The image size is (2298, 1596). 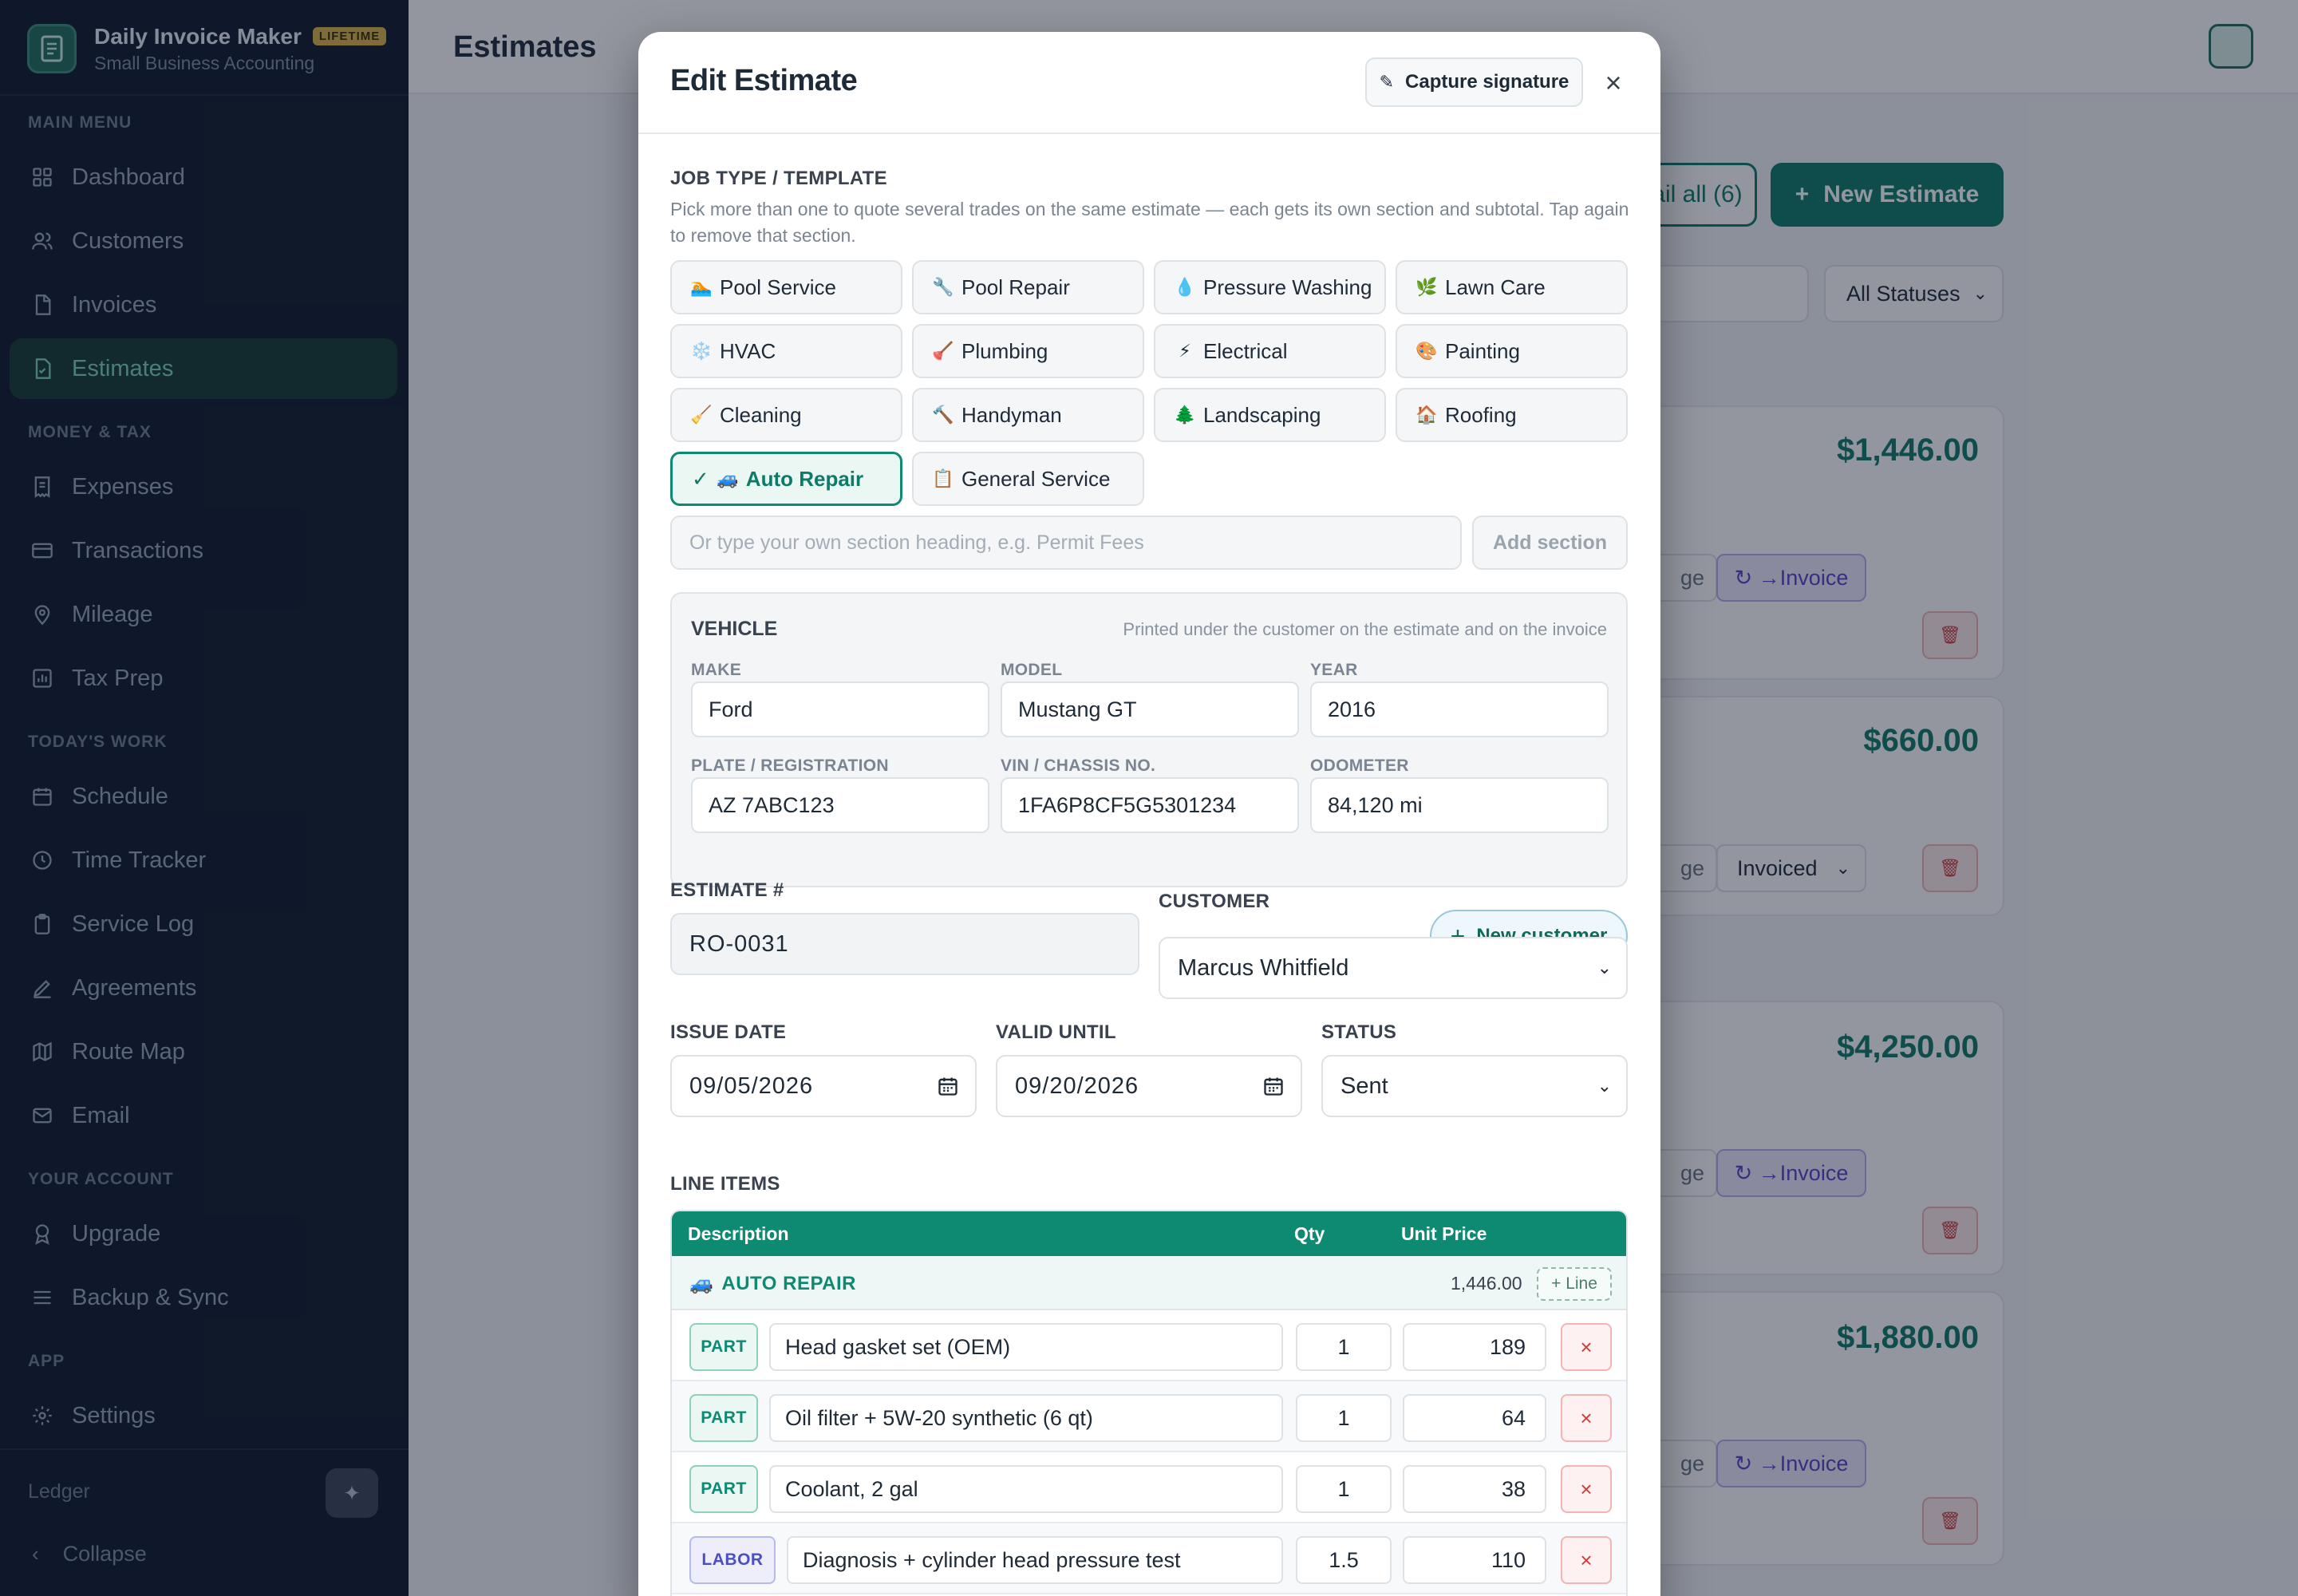 I want to click on customer-value: Marcus Whitfield, so click(x=1263, y=967).